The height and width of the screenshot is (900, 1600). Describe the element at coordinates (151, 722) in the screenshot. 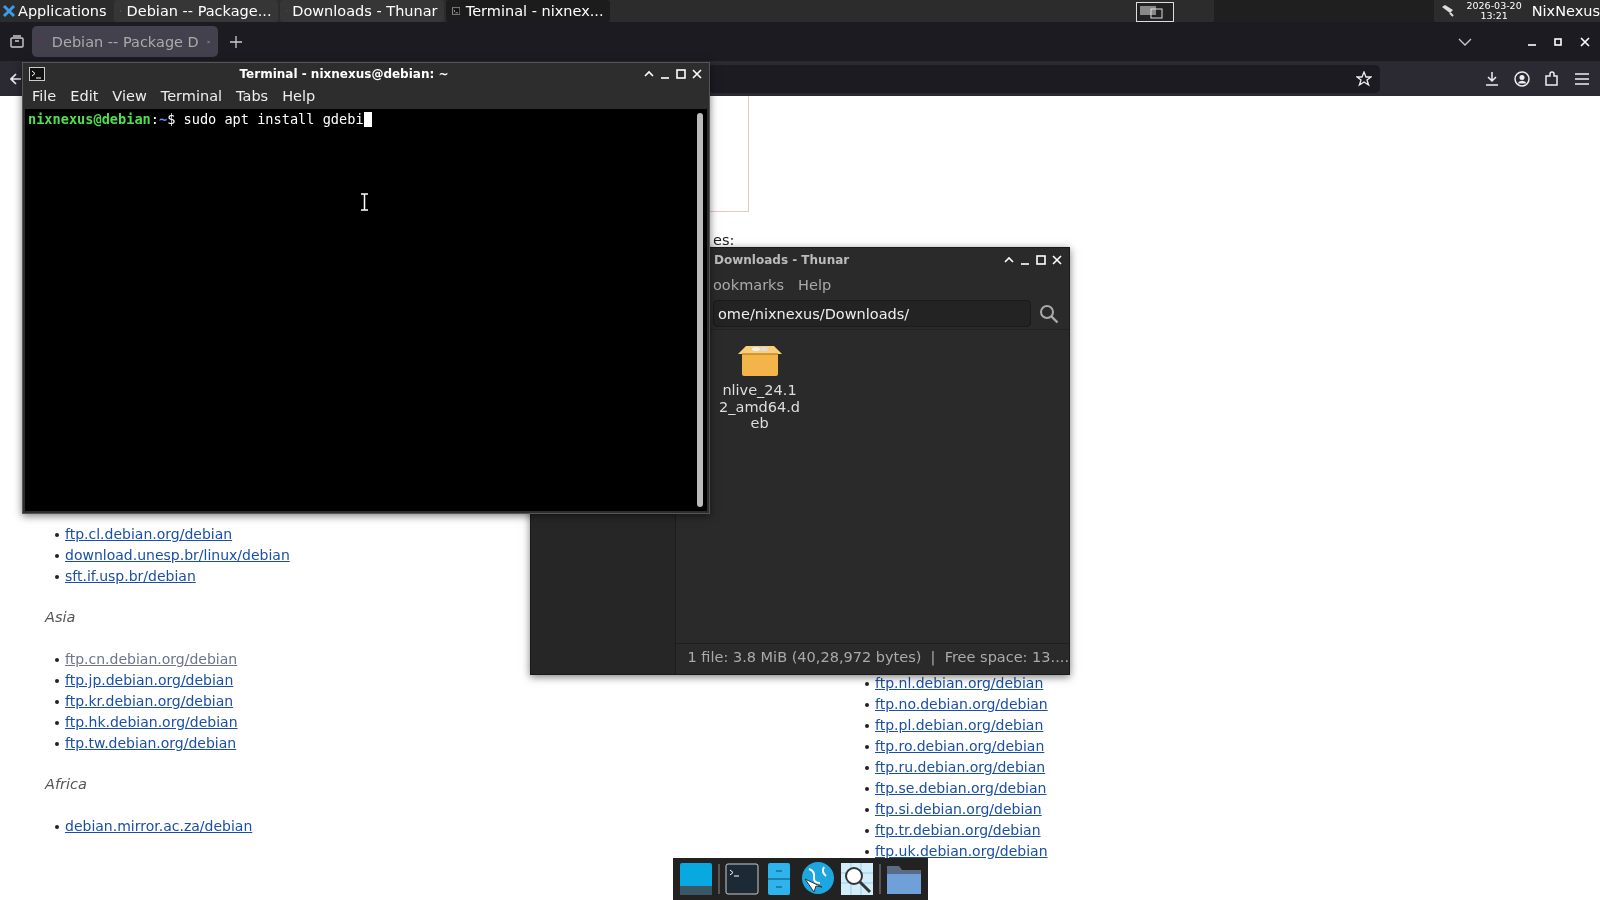

I see `mirror-link: ftp.hk.debian.org/debian` at that location.